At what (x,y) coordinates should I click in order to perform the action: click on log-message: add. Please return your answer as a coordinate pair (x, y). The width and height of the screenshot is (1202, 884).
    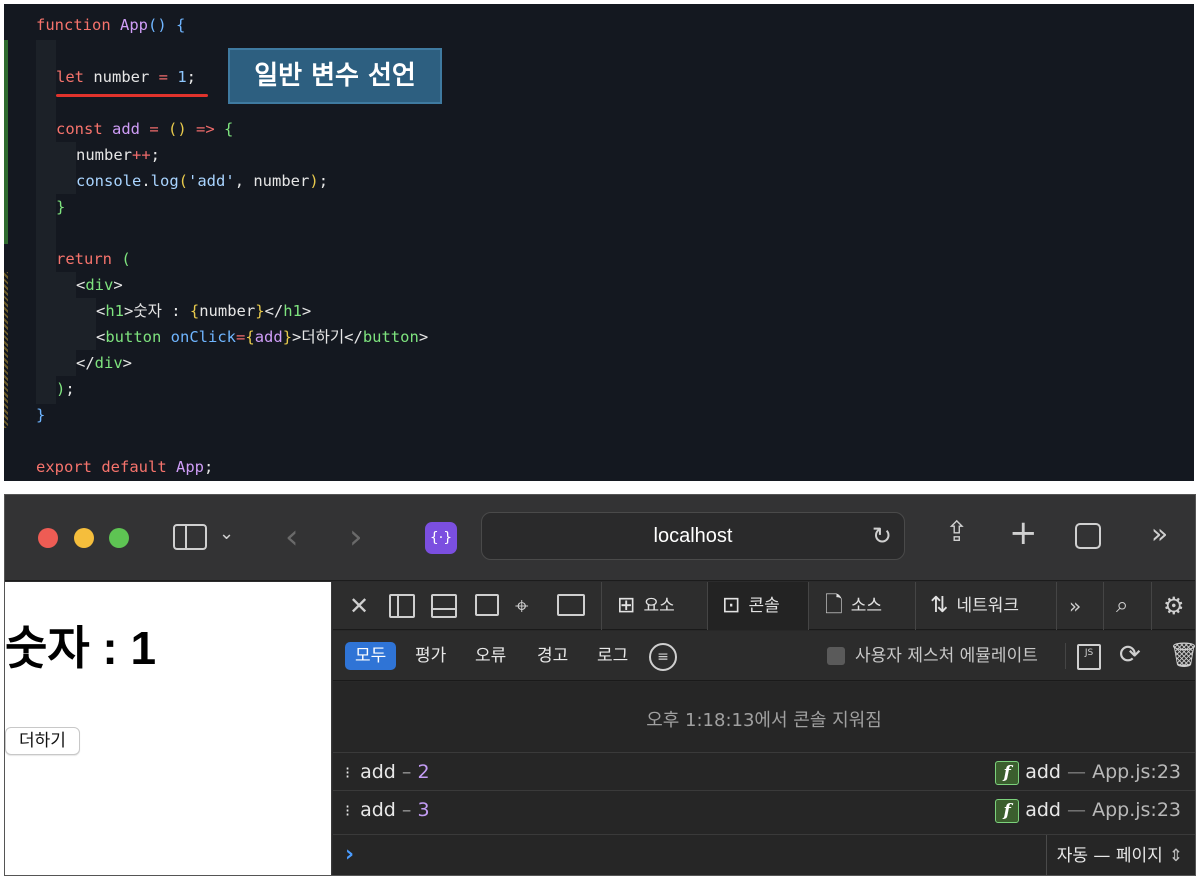
    Looking at the image, I should click on (378, 772).